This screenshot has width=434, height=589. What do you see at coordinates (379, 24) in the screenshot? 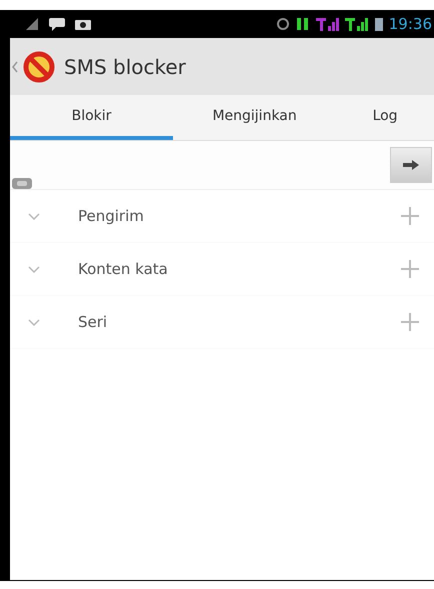
I see `battery-icon` at bounding box center [379, 24].